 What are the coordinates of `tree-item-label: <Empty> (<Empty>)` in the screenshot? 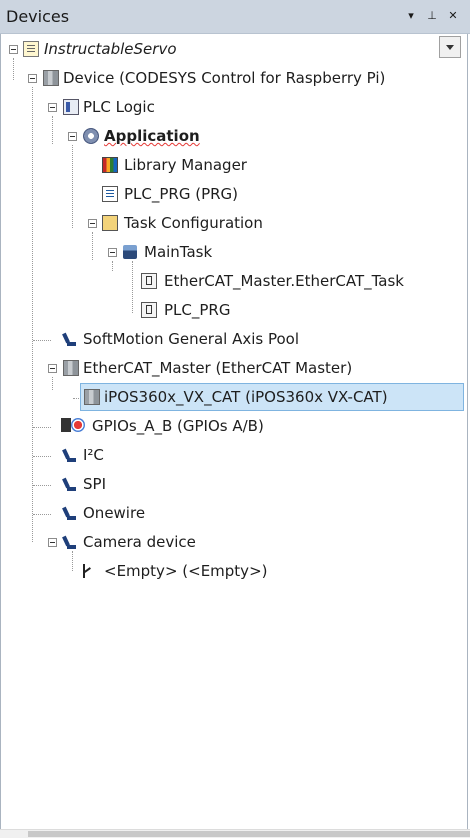 It's located at (186, 571).